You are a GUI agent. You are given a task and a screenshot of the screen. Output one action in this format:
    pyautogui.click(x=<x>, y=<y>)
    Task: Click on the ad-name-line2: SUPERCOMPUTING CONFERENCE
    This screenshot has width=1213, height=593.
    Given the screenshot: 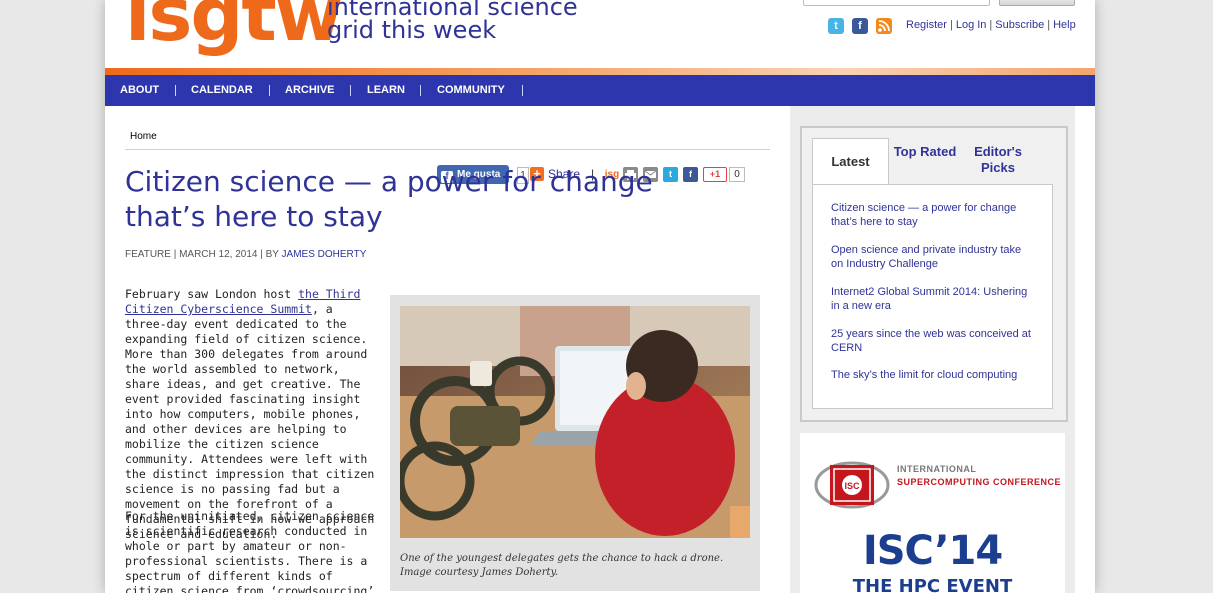 What is the action you would take?
    pyautogui.click(x=979, y=482)
    